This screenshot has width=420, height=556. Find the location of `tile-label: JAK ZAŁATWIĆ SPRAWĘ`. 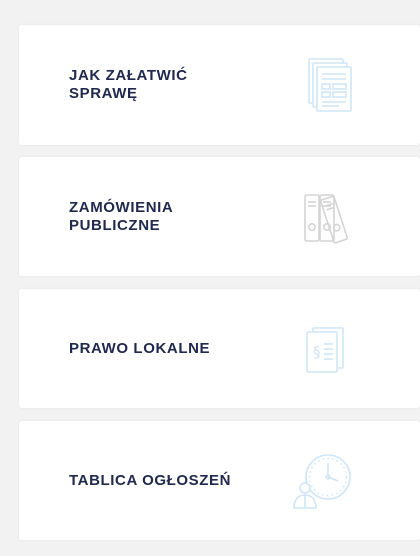

tile-label: JAK ZAŁATWIĆ SPRAWĘ is located at coordinates (128, 84).